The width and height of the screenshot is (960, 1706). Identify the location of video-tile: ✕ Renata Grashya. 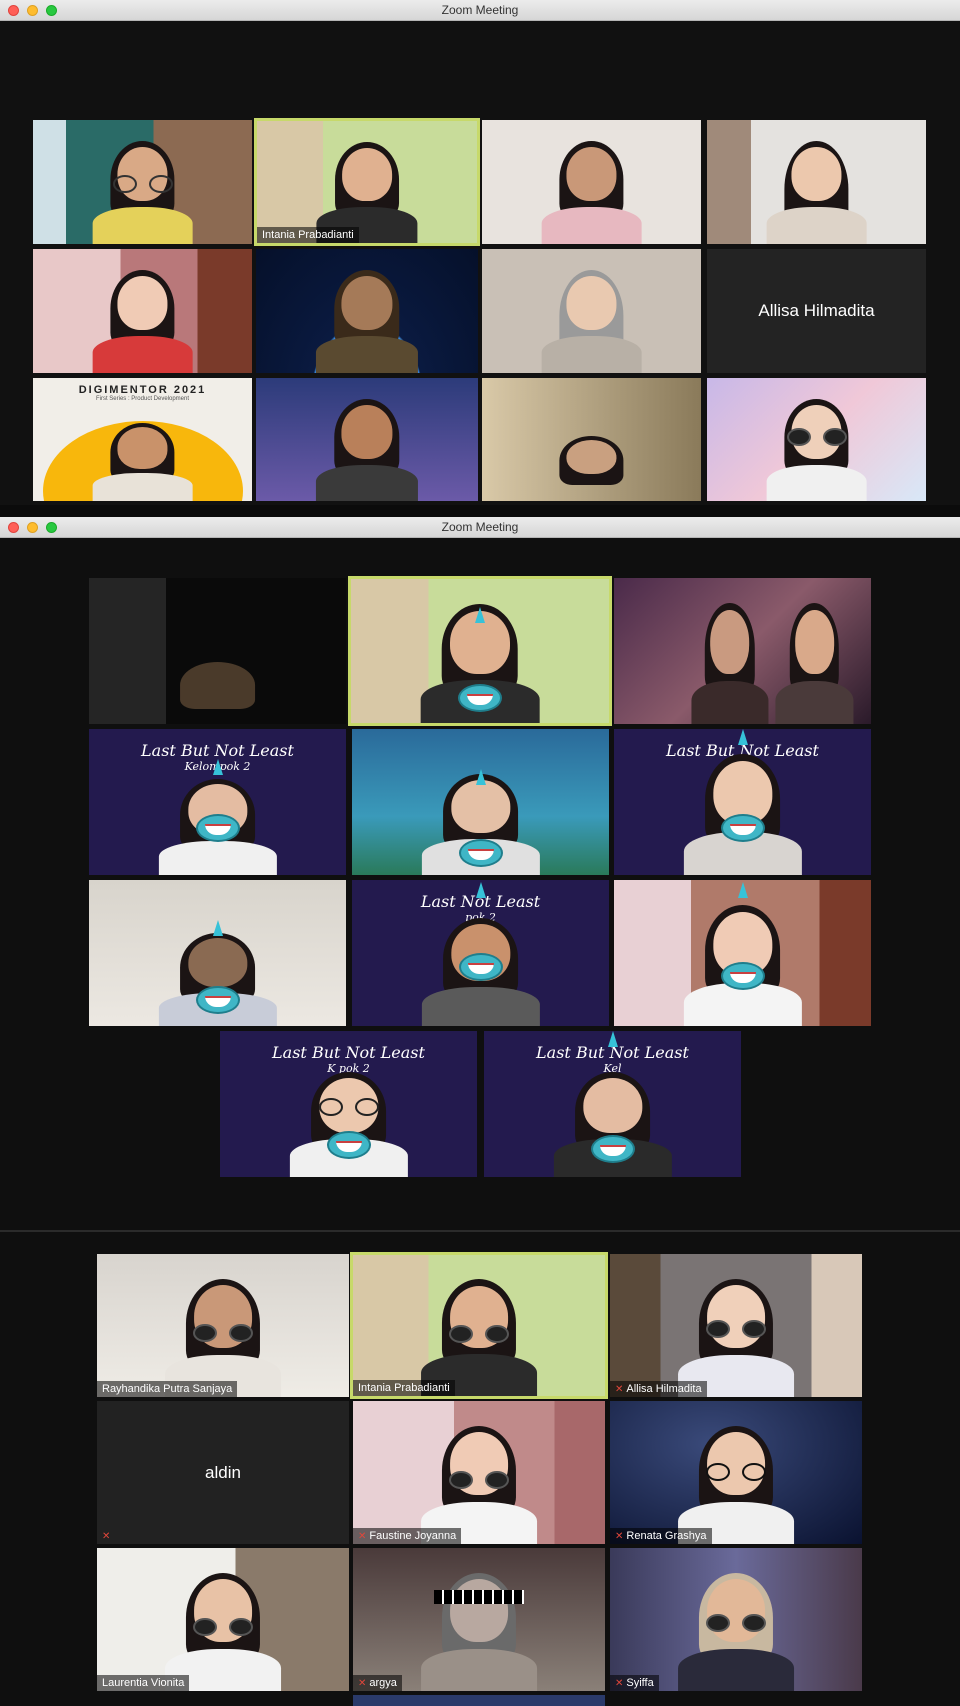
(736, 1472).